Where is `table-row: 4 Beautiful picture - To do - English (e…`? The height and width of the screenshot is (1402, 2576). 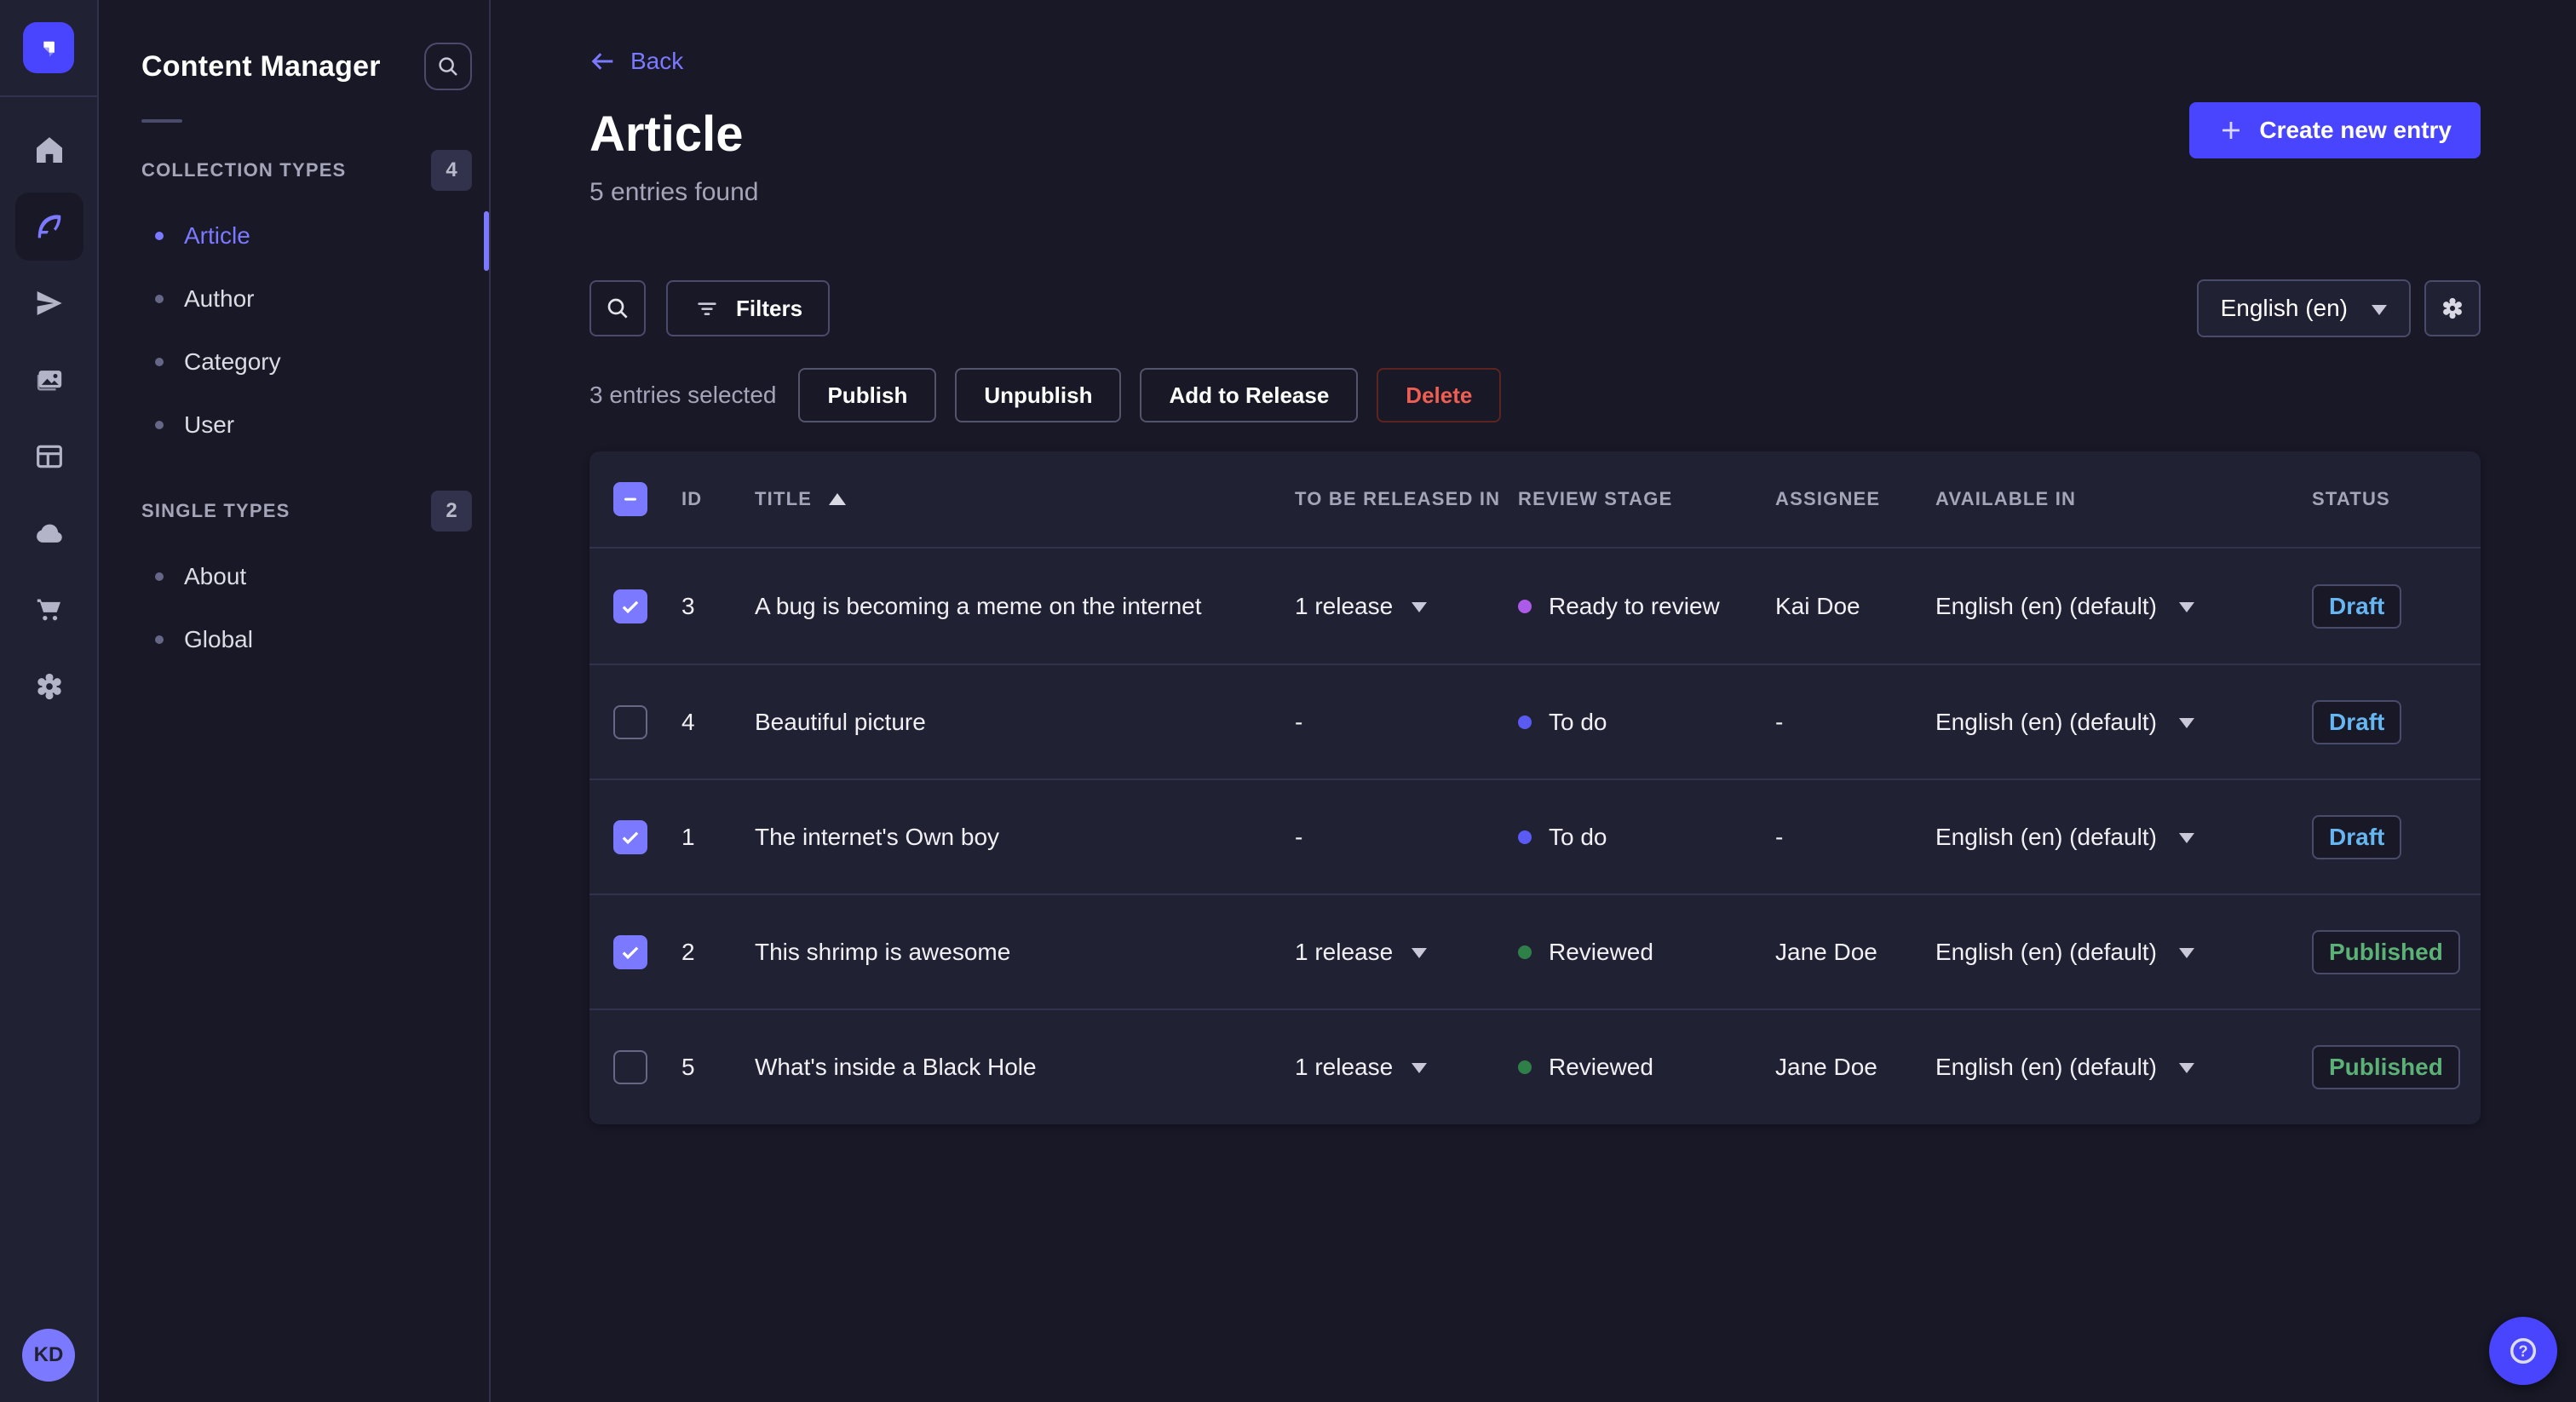
table-row: 4 Beautiful picture - To do - English (e… is located at coordinates (1535, 721).